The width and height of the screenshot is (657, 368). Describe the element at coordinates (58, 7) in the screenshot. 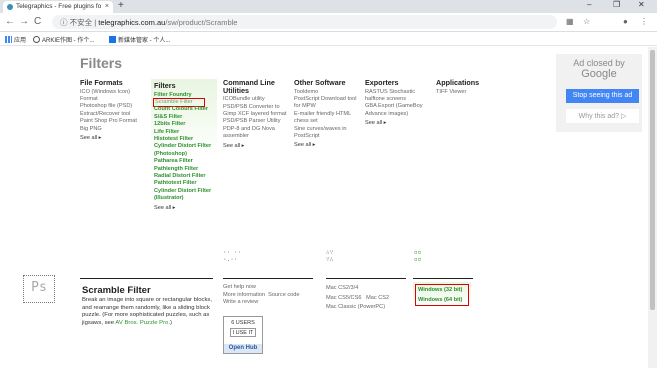

I see `browser-tab: Telegraphics - Free plugins fo ×` at that location.